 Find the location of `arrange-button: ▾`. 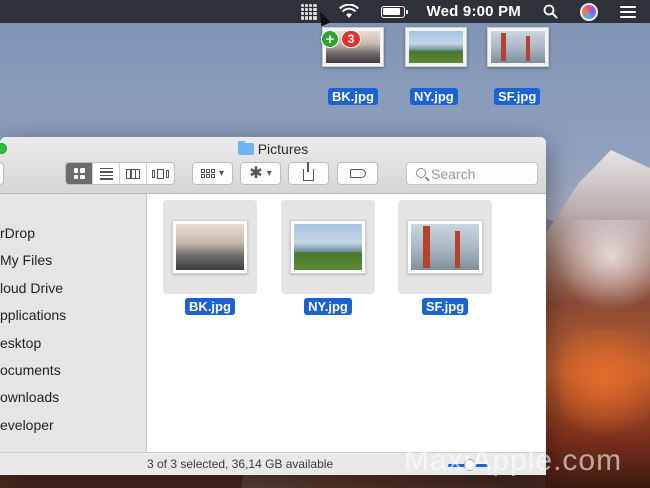

arrange-button: ▾ is located at coordinates (212, 173).